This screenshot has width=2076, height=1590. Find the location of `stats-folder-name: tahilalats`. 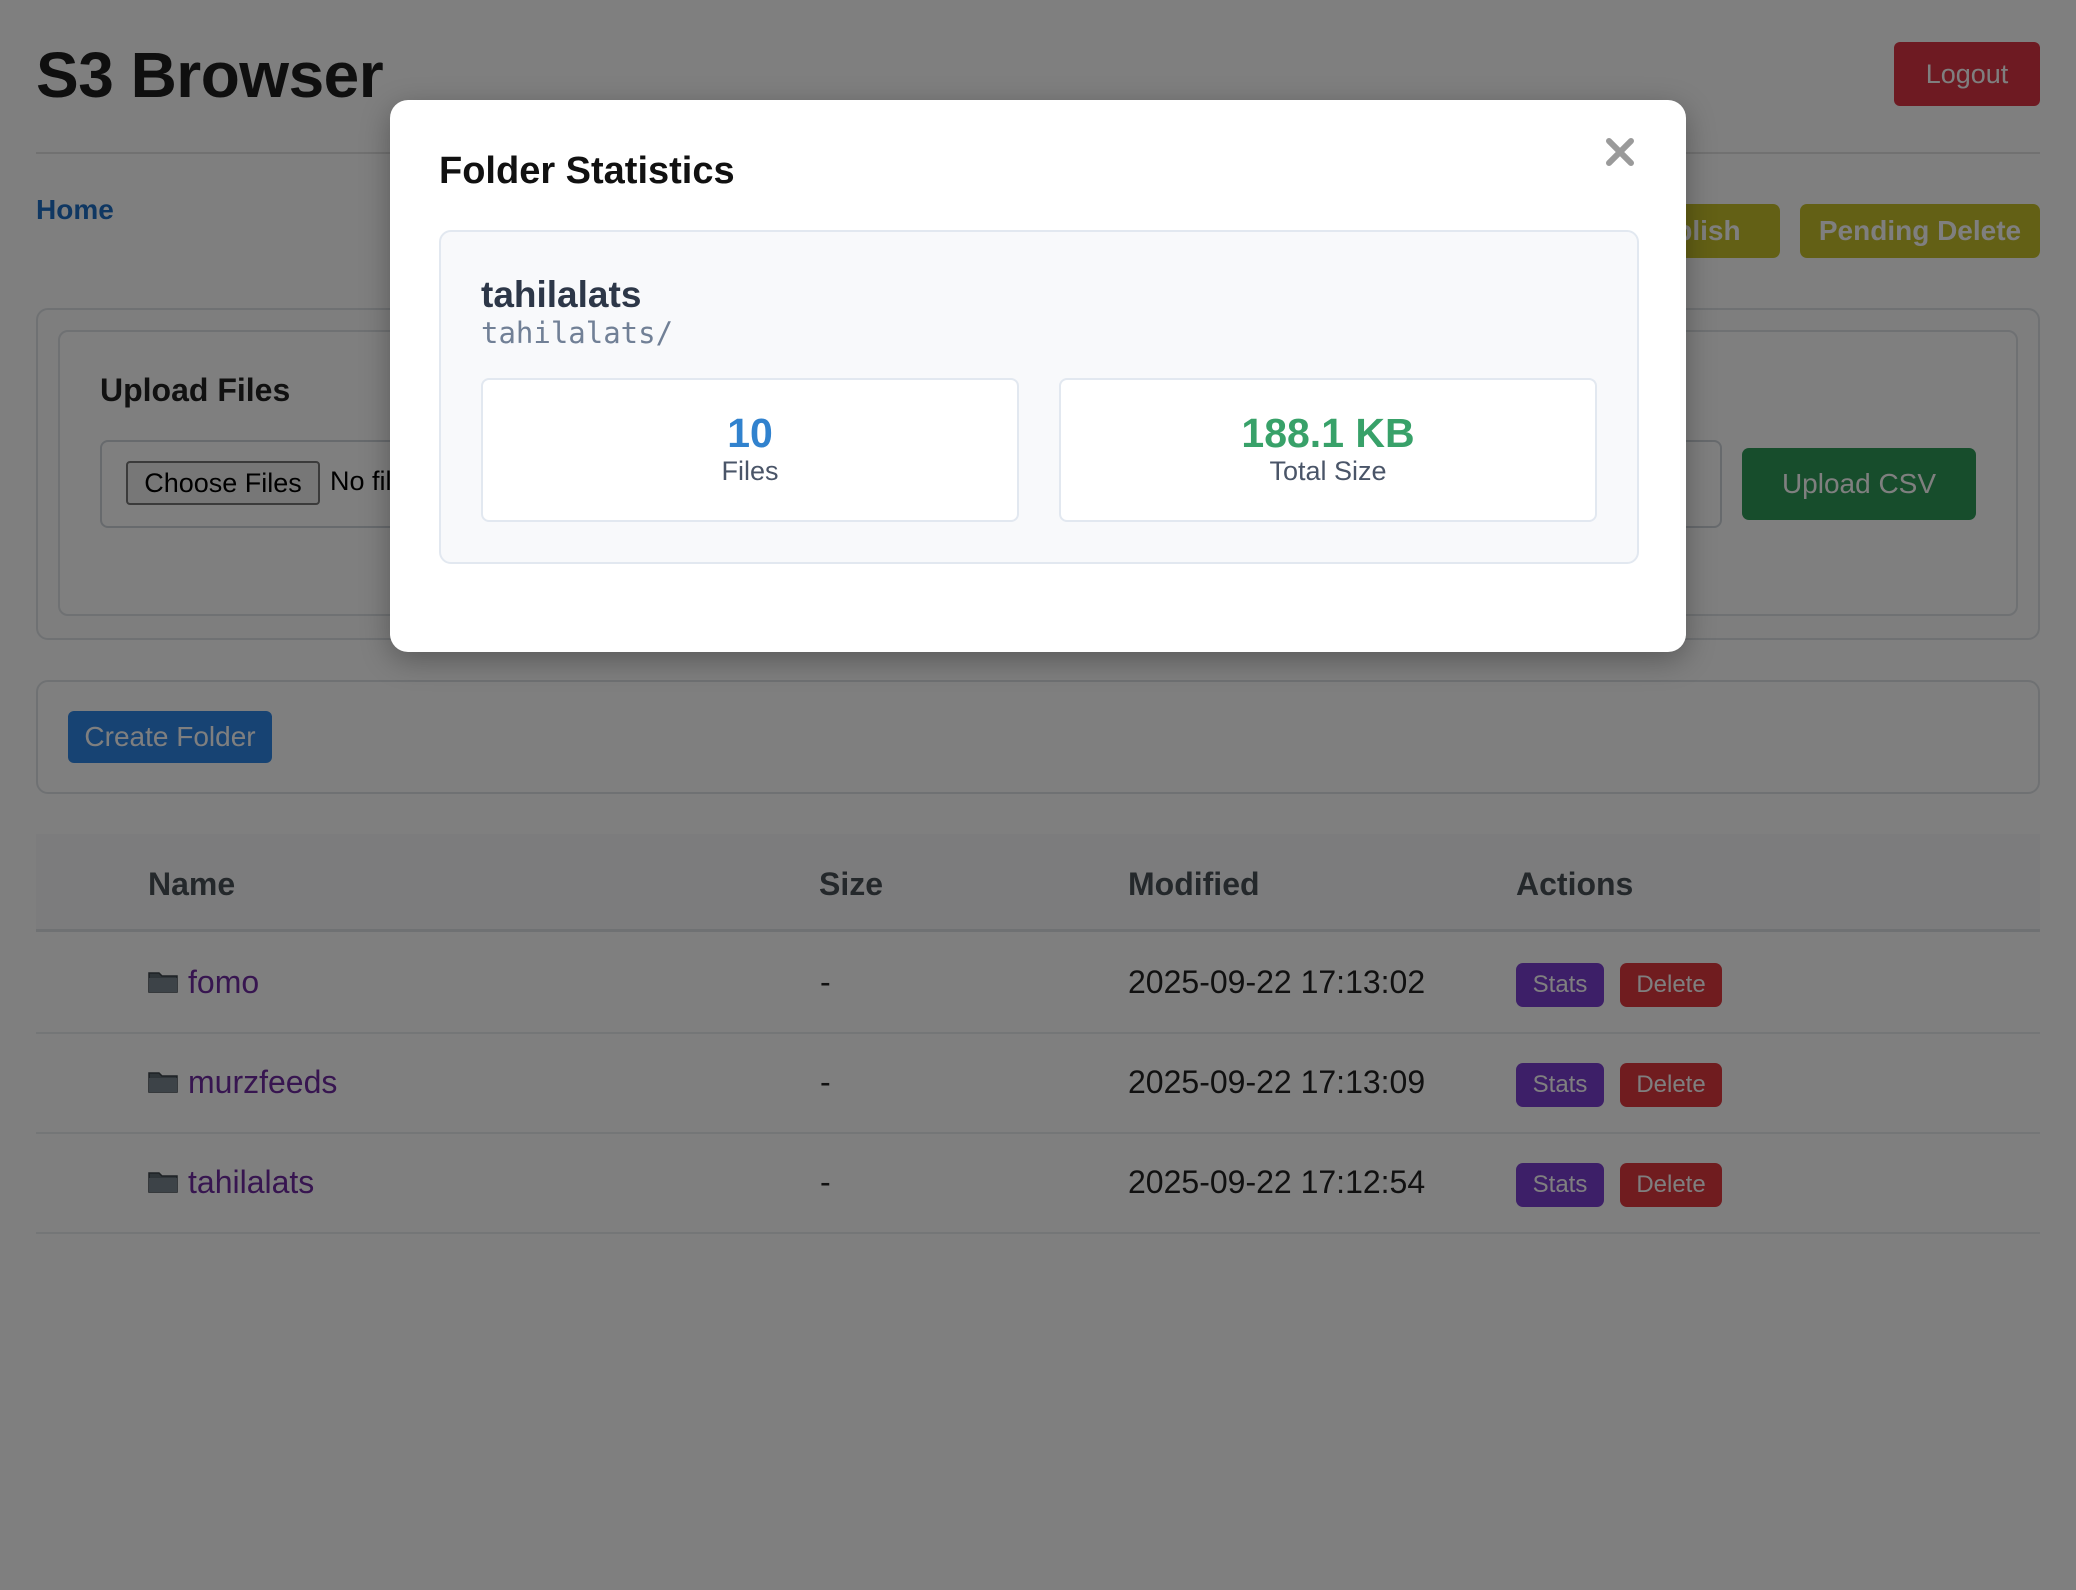

stats-folder-name: tahilalats is located at coordinates (561, 294).